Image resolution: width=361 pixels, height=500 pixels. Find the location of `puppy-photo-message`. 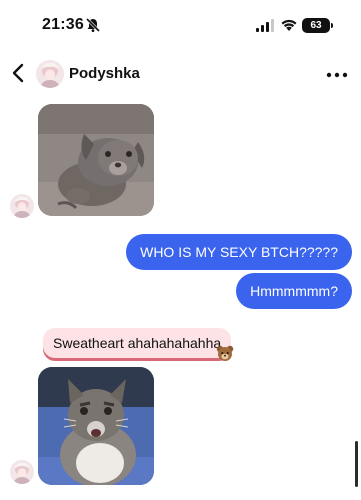

puppy-photo-message is located at coordinates (96, 160).